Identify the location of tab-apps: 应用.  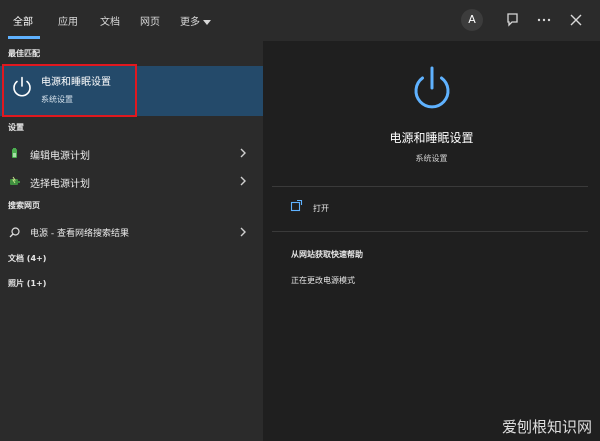
(68, 20).